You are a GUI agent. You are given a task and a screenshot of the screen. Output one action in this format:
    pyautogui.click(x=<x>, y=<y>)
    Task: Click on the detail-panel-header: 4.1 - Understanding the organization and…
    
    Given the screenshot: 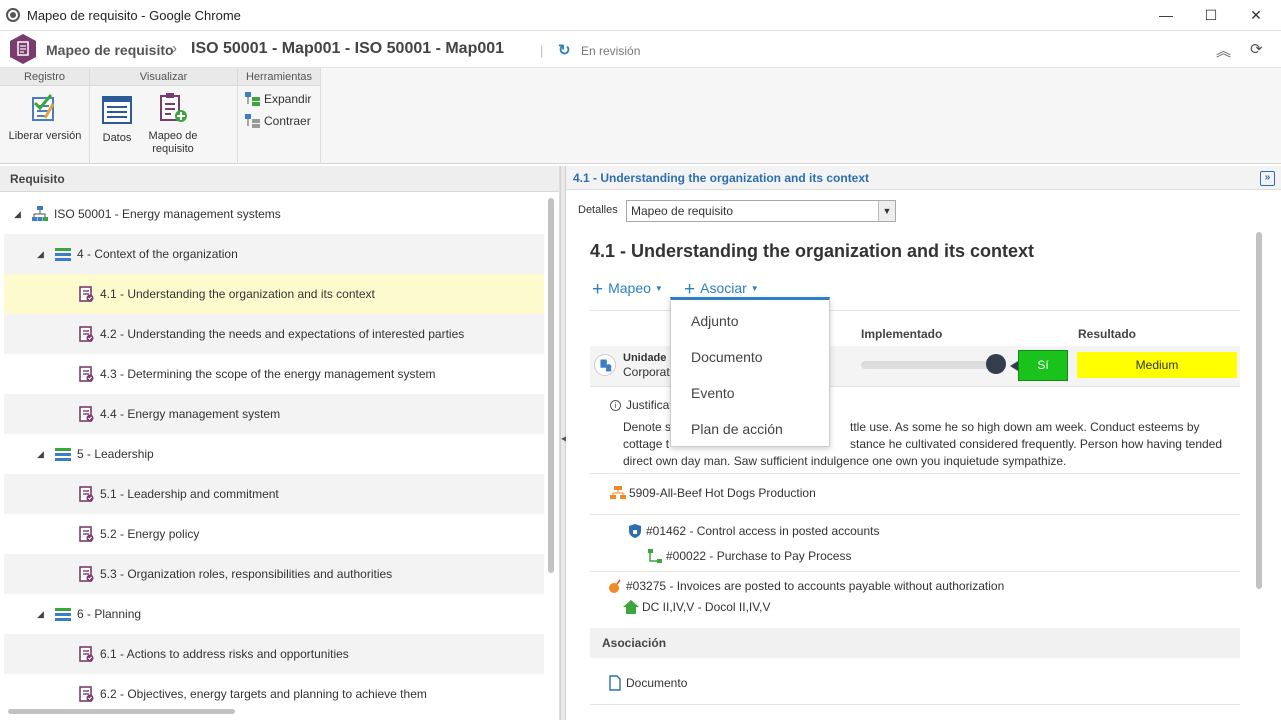 What is the action you would take?
    pyautogui.click(x=923, y=178)
    